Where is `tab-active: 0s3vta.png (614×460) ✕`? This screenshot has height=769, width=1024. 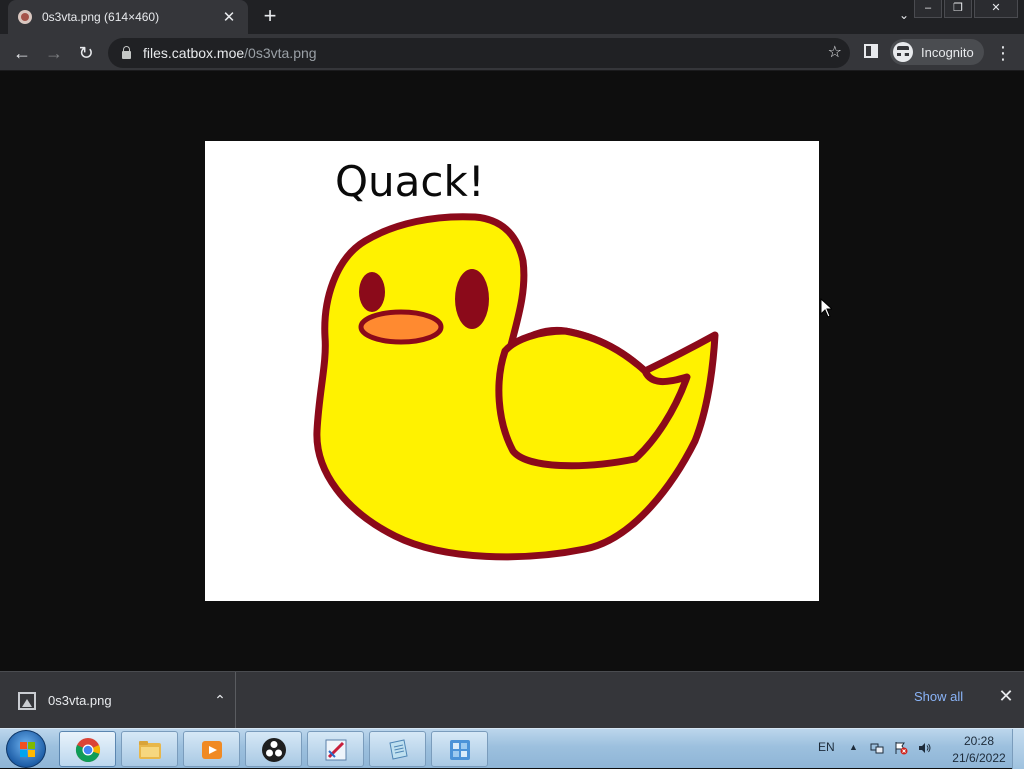
tab-active: 0s3vta.png (614×460) ✕ is located at coordinates (128, 17).